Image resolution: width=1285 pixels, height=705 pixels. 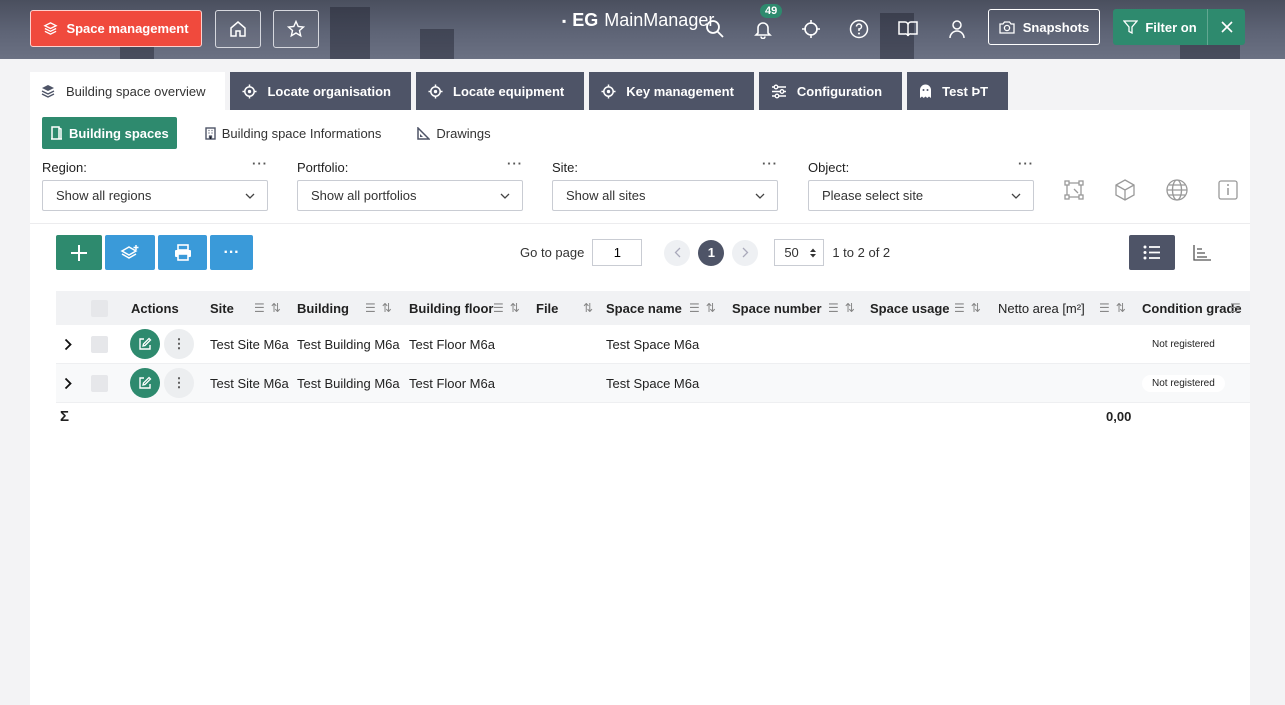 I want to click on space-management-button: Space management, so click(x=116, y=28).